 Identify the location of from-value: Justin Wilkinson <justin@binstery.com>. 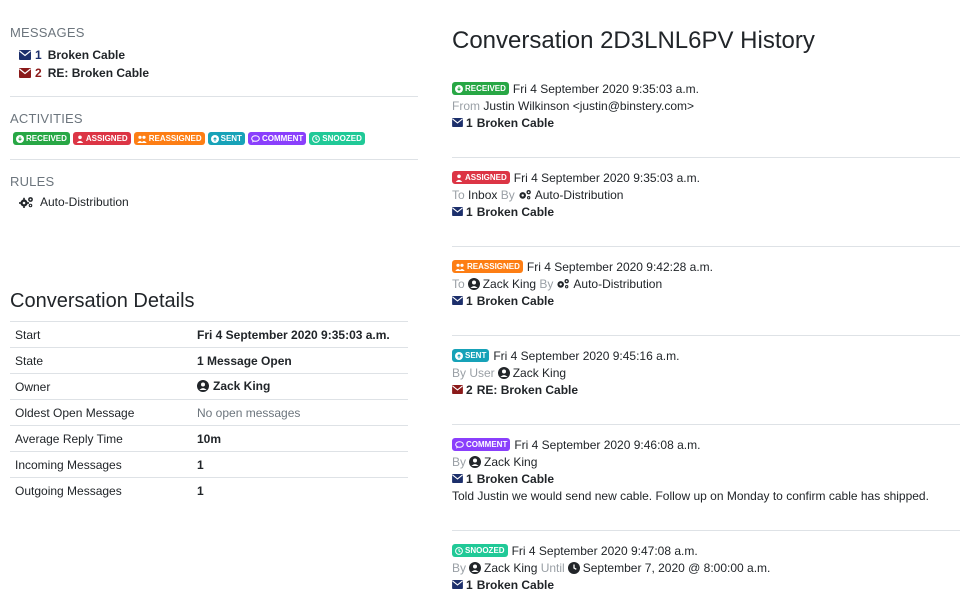
(589, 105).